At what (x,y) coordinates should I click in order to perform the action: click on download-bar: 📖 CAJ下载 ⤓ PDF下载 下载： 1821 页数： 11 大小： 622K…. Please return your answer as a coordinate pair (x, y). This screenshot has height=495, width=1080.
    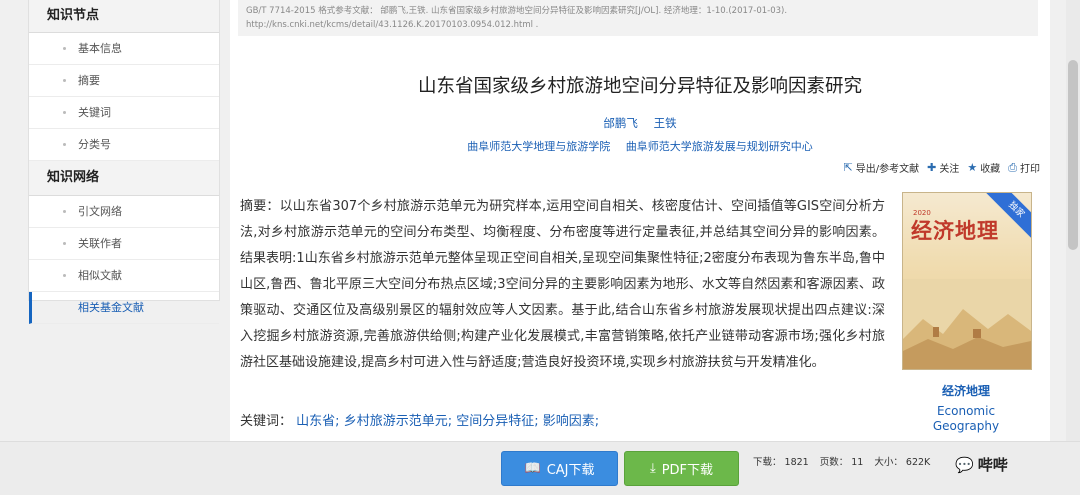
    Looking at the image, I should click on (540, 468).